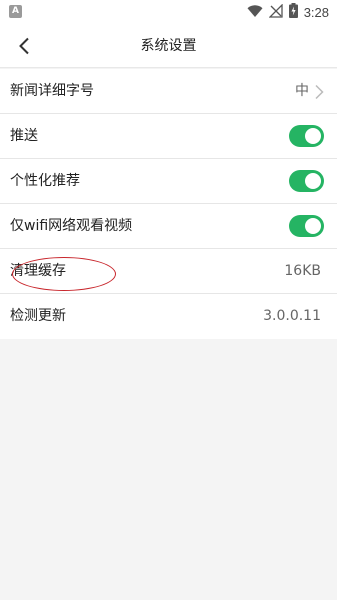 This screenshot has height=600, width=337. I want to click on personalized-toggle, so click(306, 181).